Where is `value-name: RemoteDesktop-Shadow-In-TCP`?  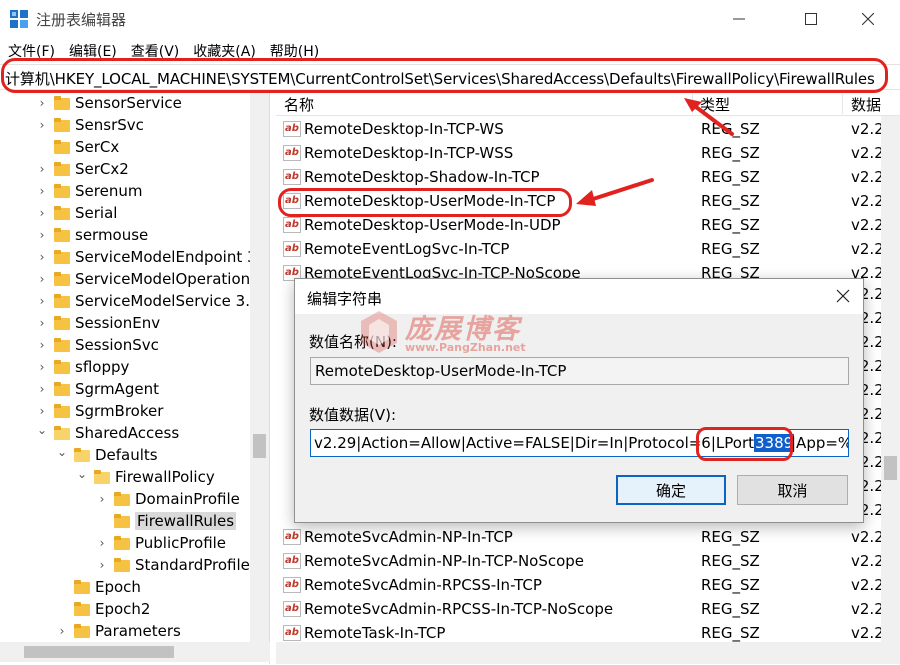 value-name: RemoteDesktop-Shadow-In-TCP is located at coordinates (422, 177).